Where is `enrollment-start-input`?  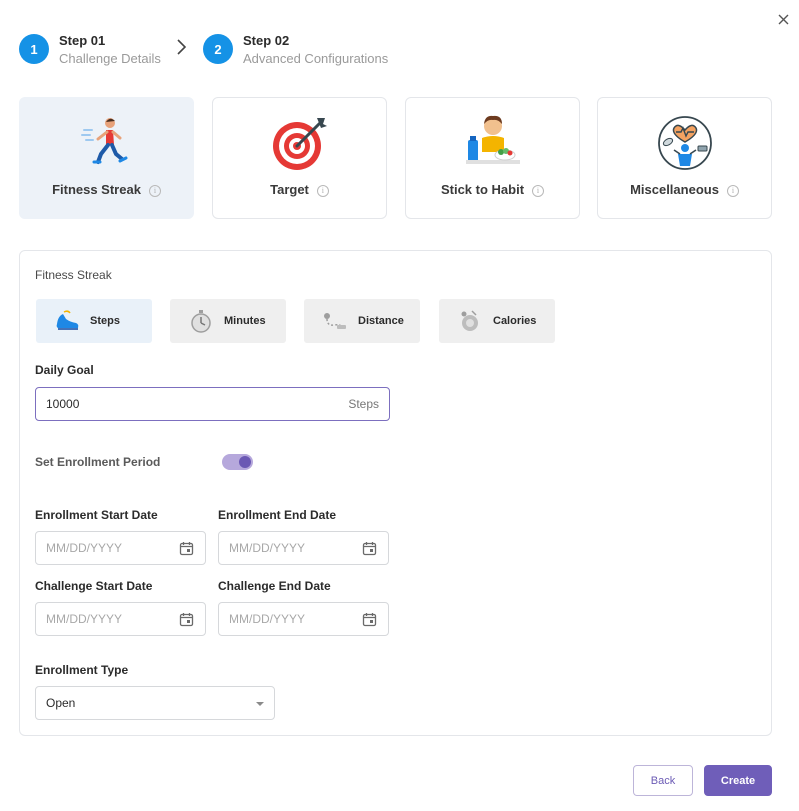
enrollment-start-input is located at coordinates (101, 548).